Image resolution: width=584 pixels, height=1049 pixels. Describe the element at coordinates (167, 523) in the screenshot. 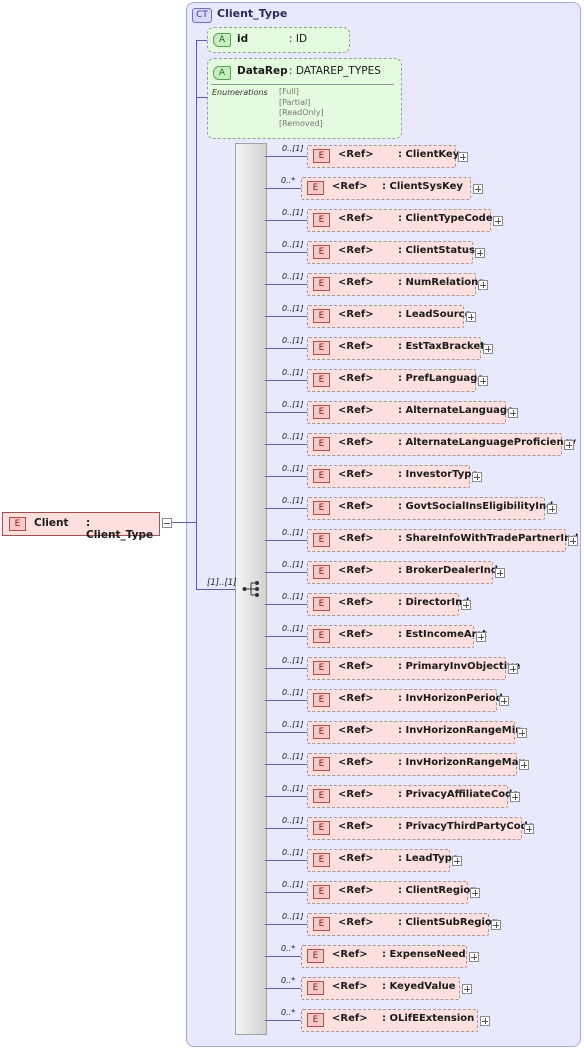

I see `collapse-toggle` at that location.